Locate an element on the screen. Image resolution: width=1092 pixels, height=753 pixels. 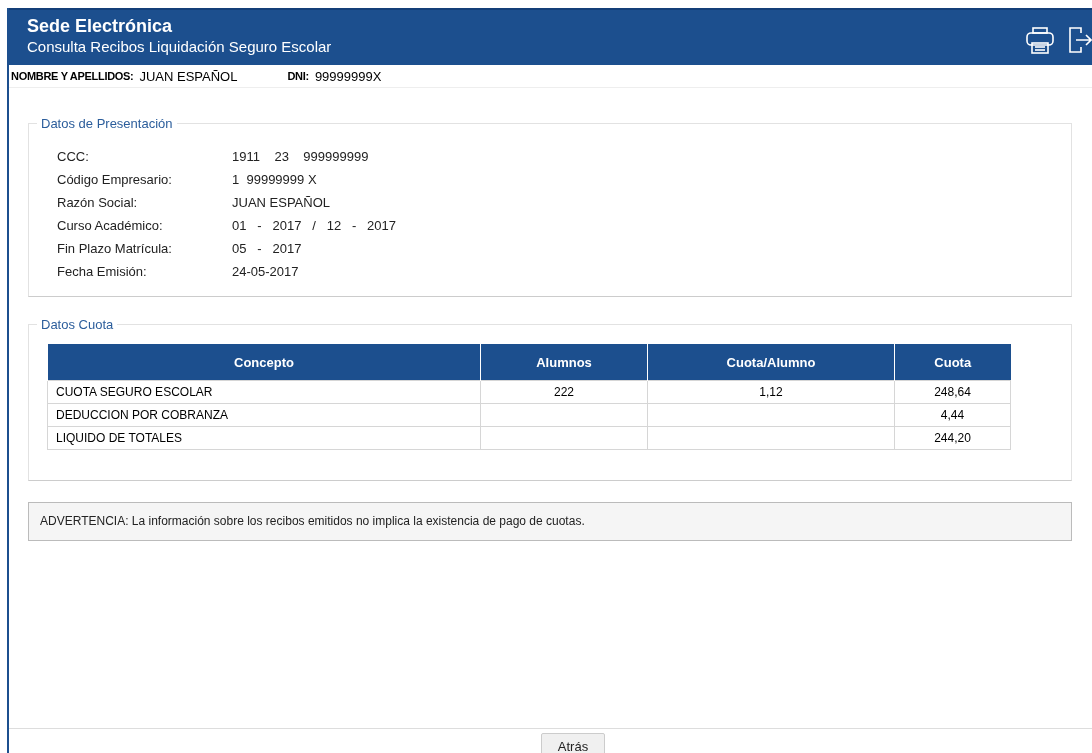
field-value: 1 99999999 X is located at coordinates (275, 179).